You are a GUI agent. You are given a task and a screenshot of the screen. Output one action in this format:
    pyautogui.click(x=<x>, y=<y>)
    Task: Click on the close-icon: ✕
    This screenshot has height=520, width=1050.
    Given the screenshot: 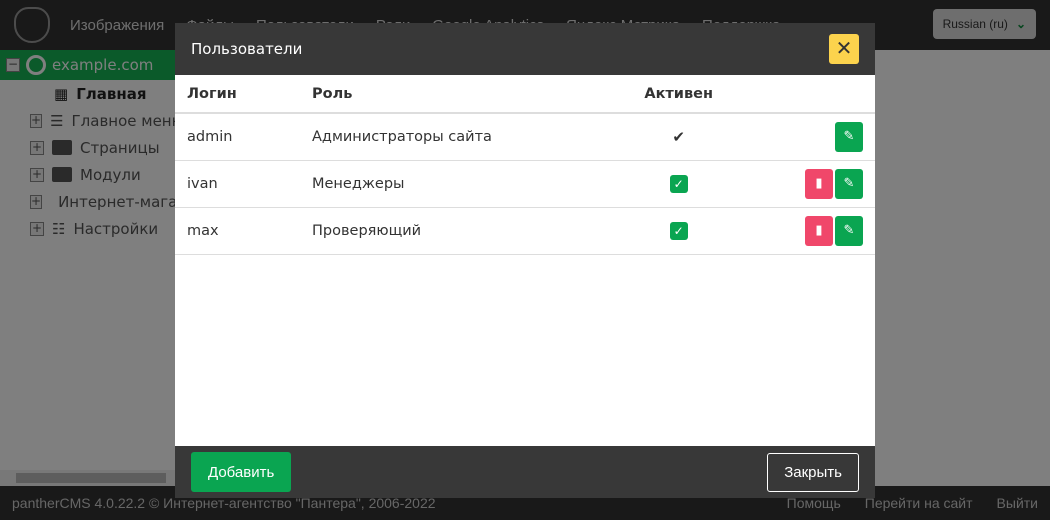 What is the action you would take?
    pyautogui.click(x=844, y=49)
    